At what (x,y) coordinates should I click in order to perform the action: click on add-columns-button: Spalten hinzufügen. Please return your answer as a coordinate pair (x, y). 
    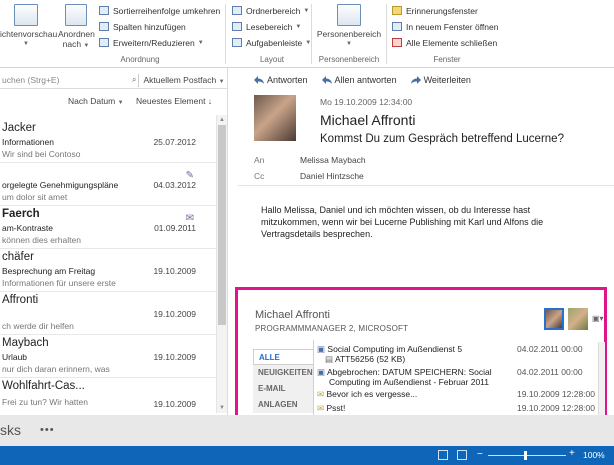
    Looking at the image, I should click on (159, 26).